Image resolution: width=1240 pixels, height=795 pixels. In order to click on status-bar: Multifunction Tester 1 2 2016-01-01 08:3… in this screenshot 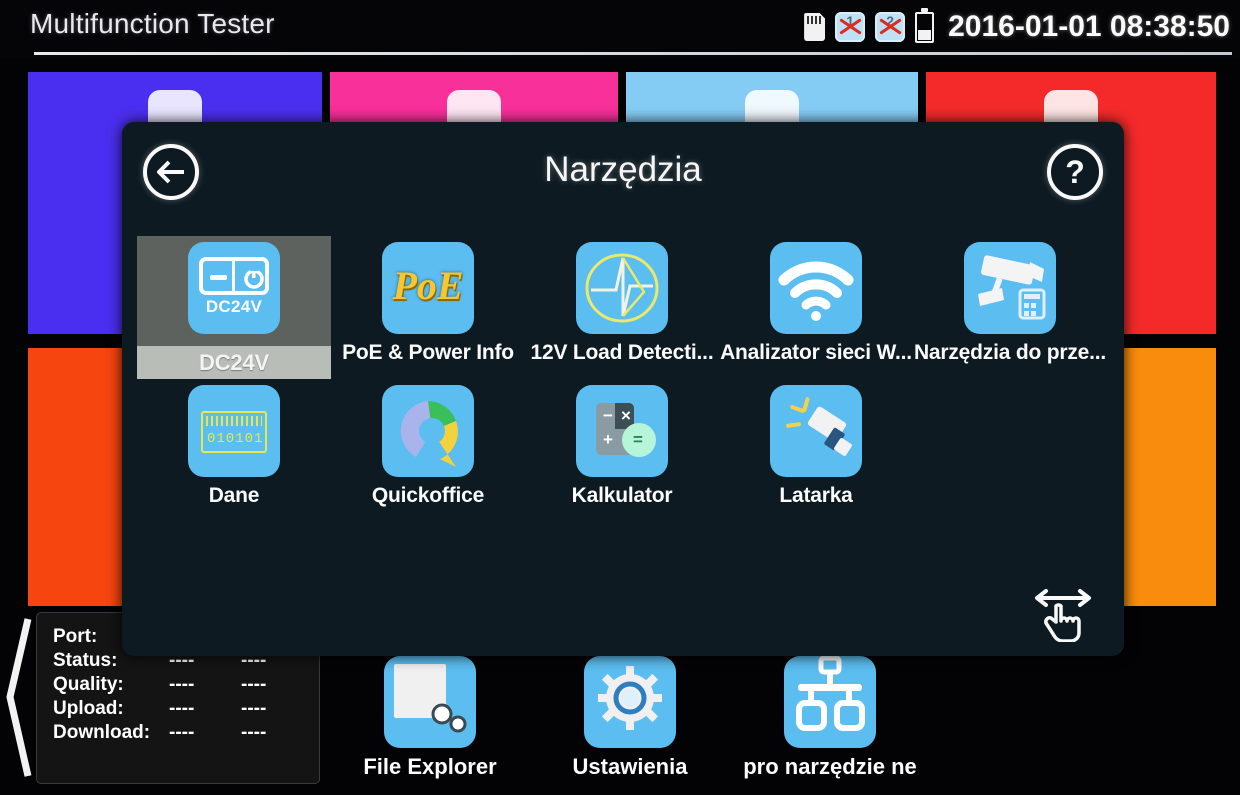, I will do `click(620, 29)`.